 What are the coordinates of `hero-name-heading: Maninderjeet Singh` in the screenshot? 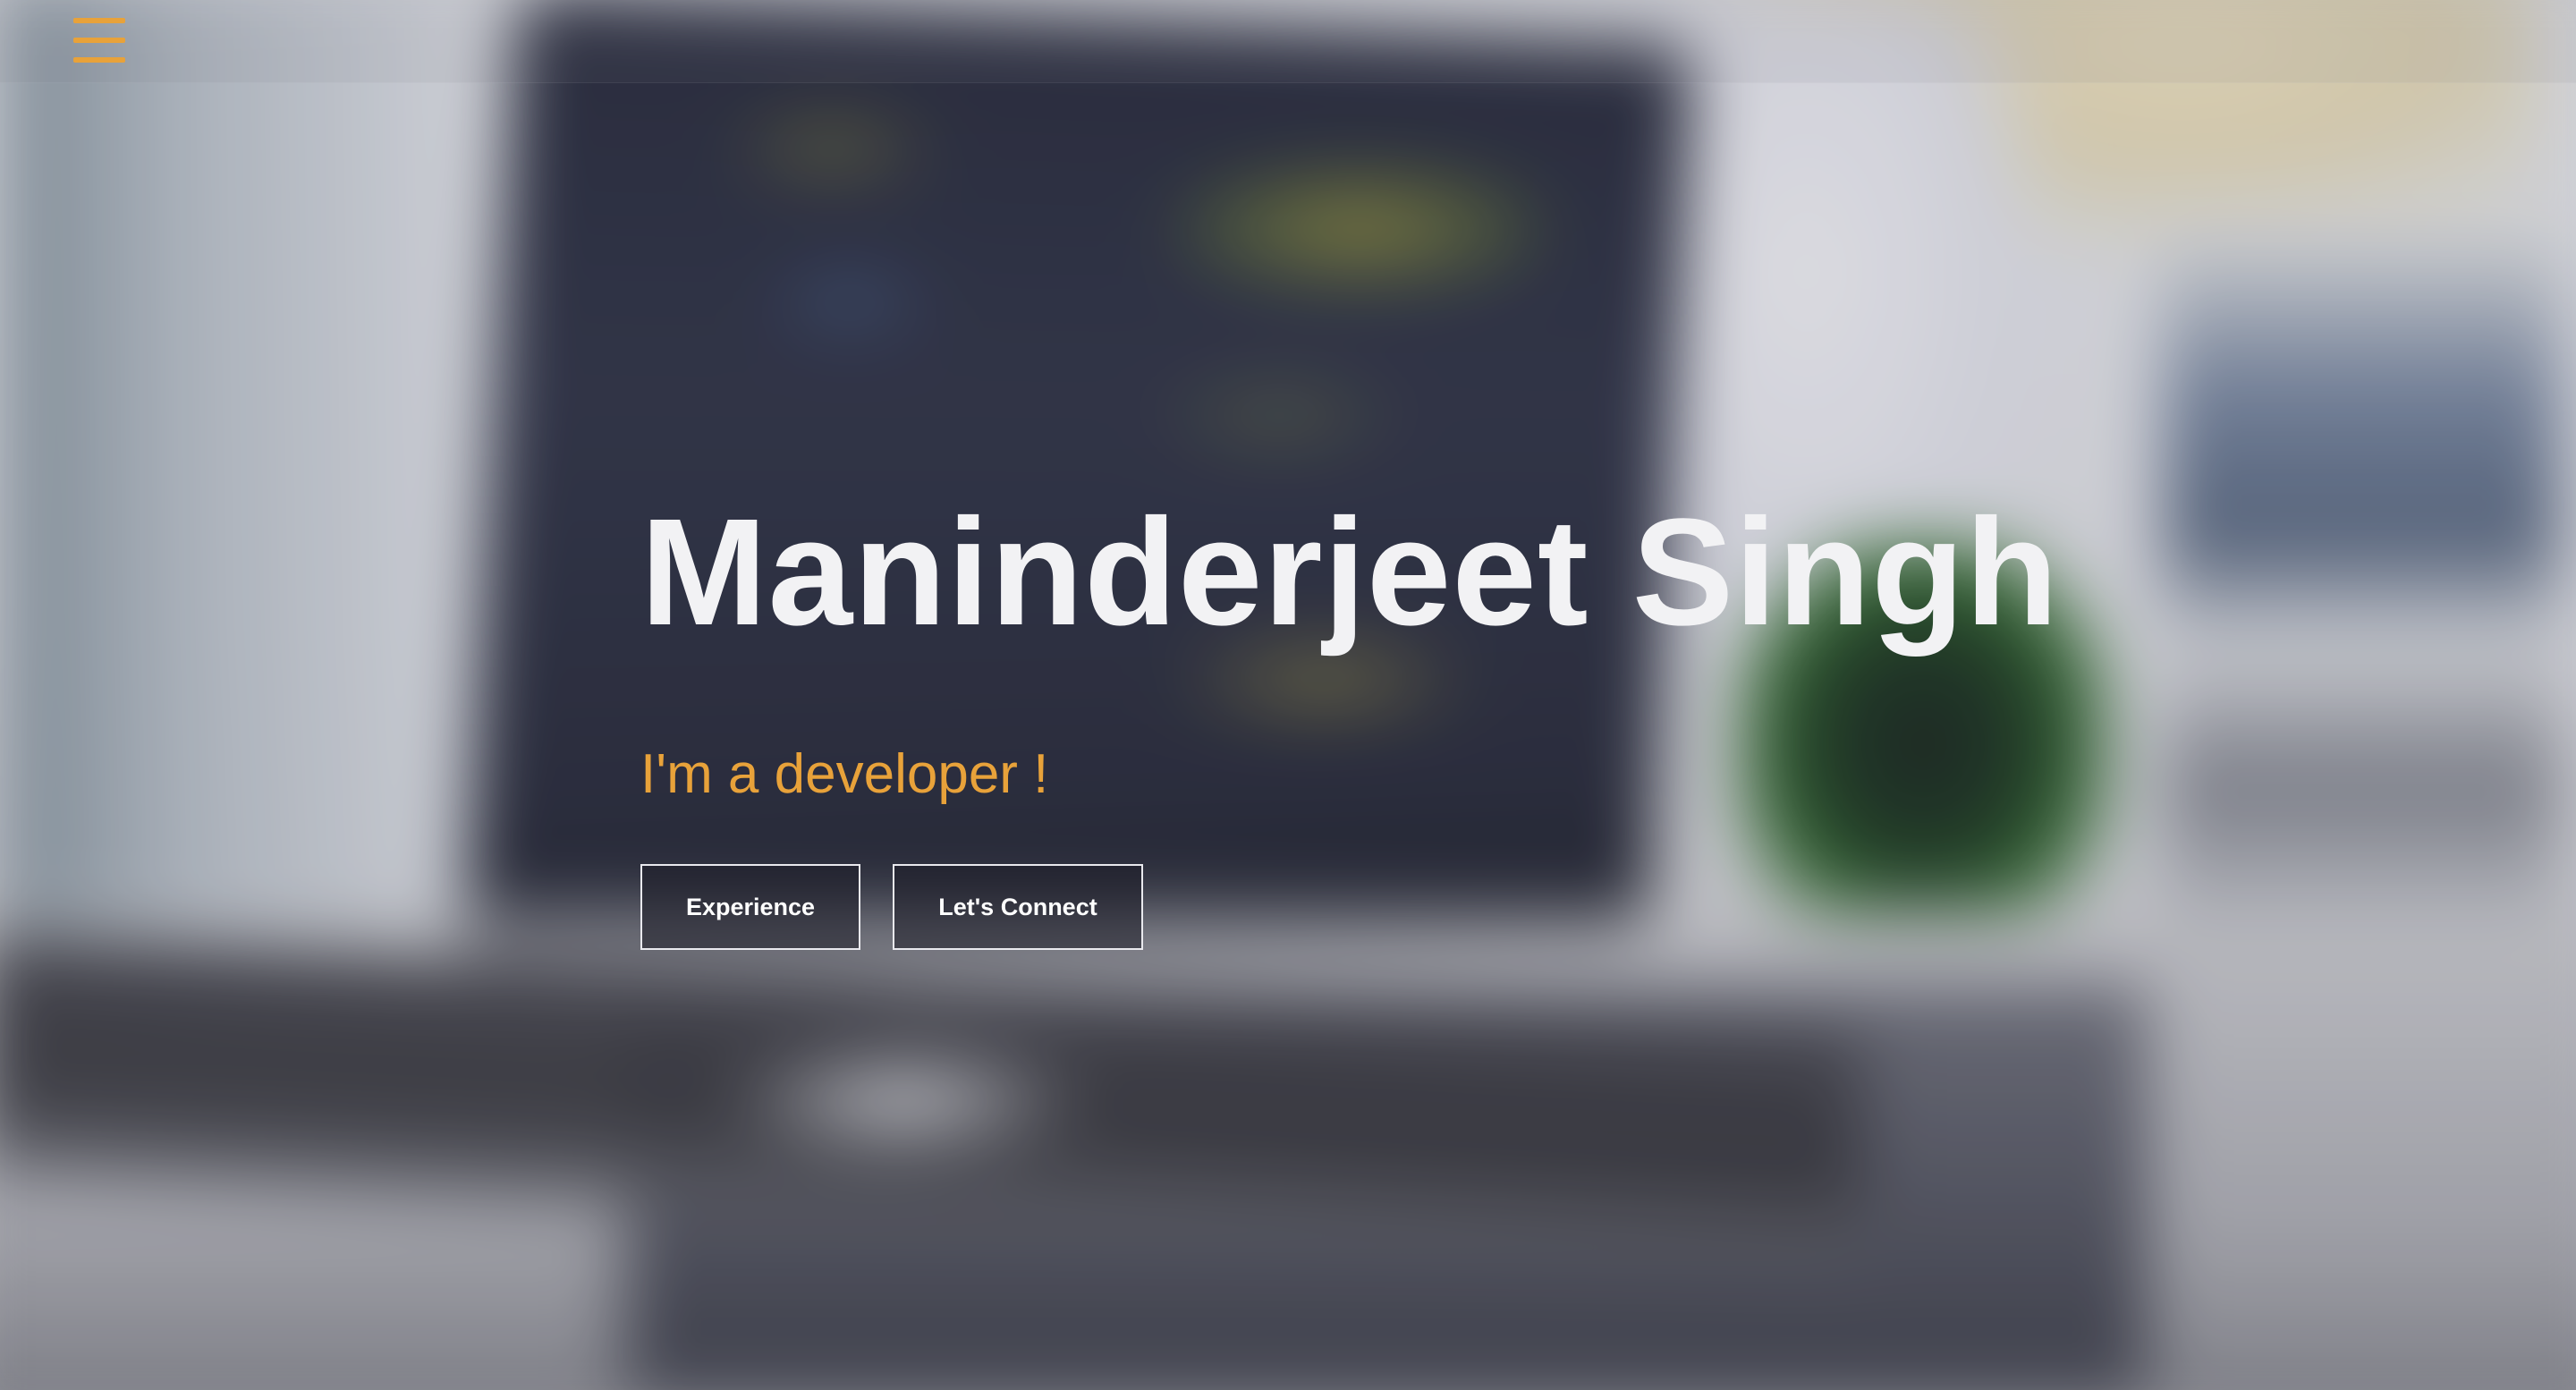 It's located at (1349, 572).